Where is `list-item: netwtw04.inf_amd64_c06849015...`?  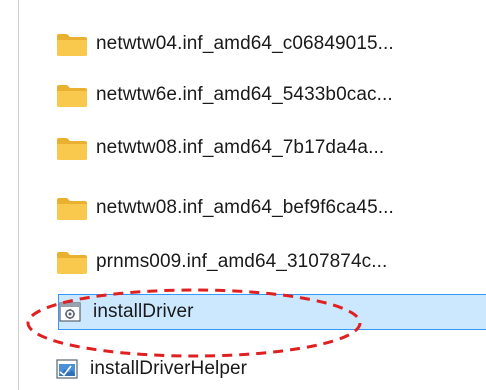 list-item: netwtw04.inf_amd64_c06849015... is located at coordinates (271, 44).